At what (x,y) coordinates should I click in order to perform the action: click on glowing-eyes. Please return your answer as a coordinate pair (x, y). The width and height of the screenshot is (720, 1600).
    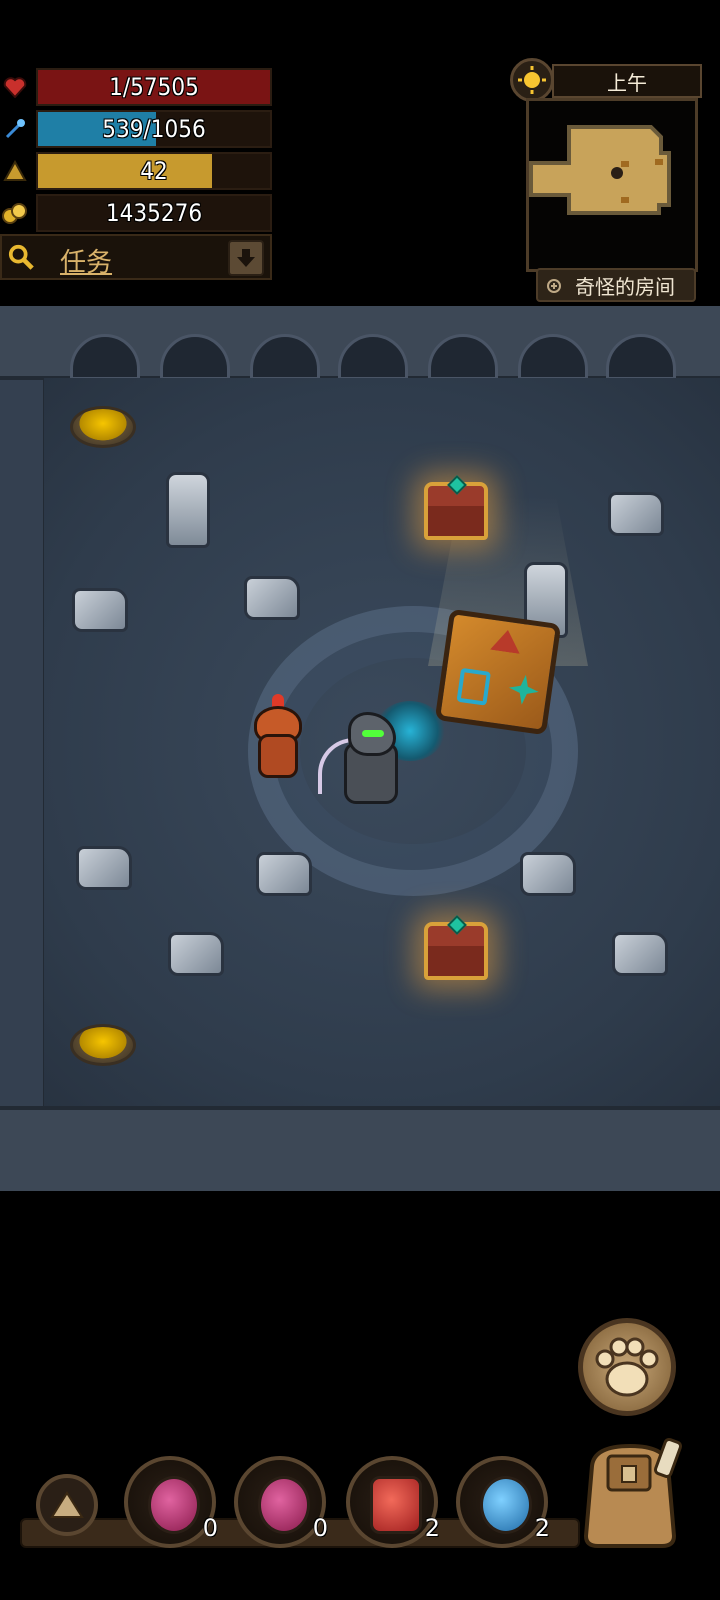
    Looking at the image, I should click on (373, 733).